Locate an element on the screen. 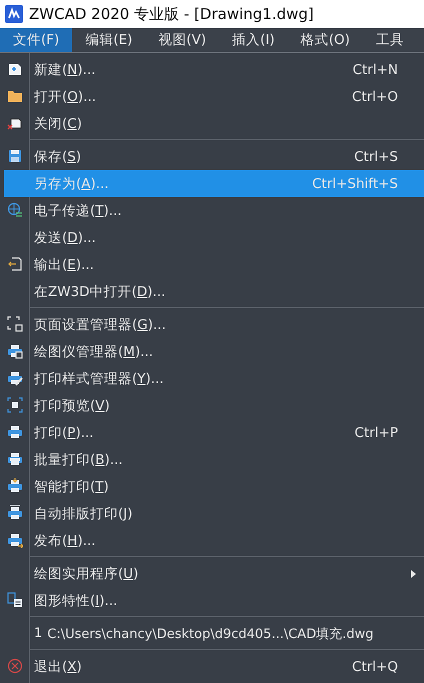 The image size is (424, 683). menu-bar-item: 视图(V) is located at coordinates (182, 40).